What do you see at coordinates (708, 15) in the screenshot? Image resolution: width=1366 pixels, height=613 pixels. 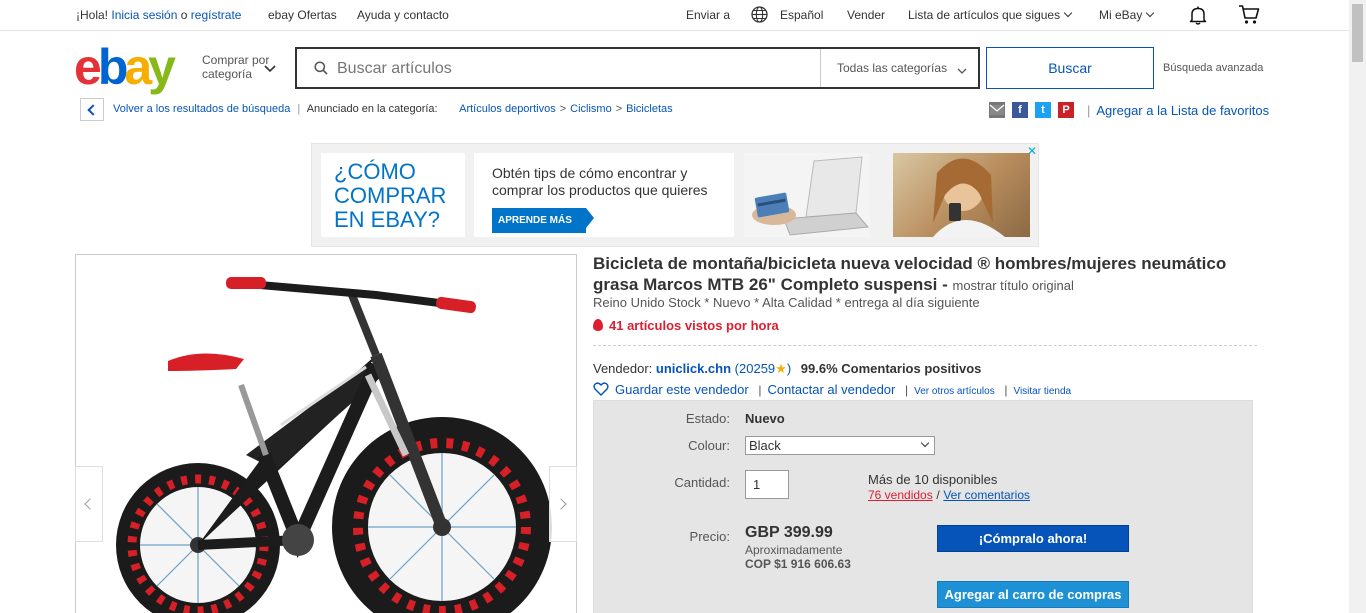 I see `ship-to-link: Enviar a` at bounding box center [708, 15].